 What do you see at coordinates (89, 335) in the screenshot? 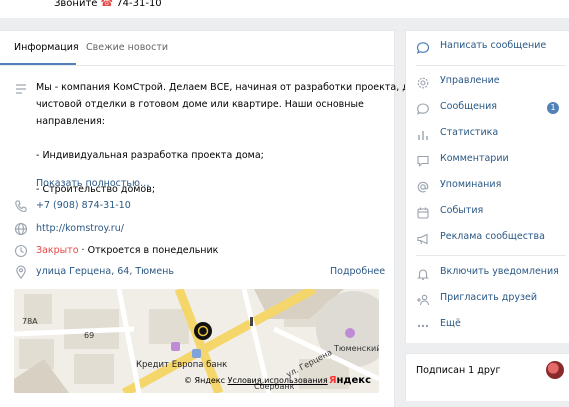
I see `map-label-building: 69` at bounding box center [89, 335].